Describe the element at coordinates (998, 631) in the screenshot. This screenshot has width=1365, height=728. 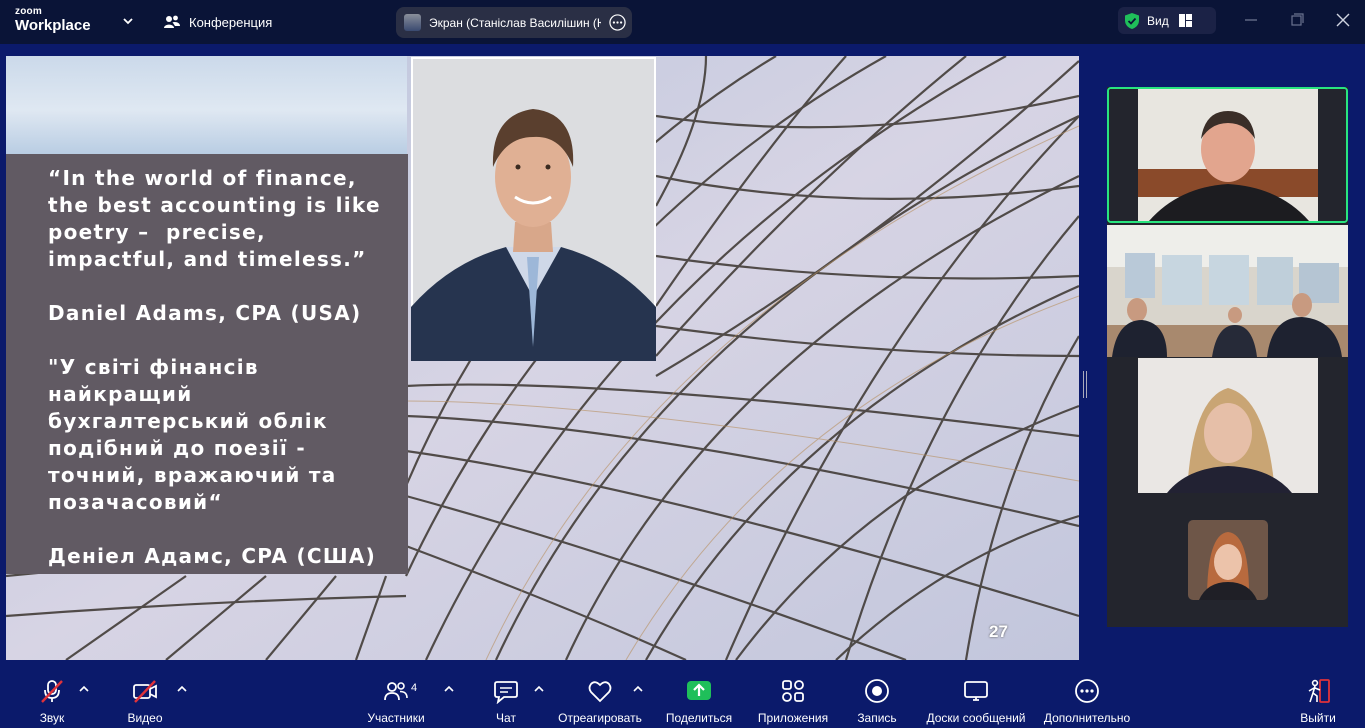
I see `slide-page-number: 27` at that location.